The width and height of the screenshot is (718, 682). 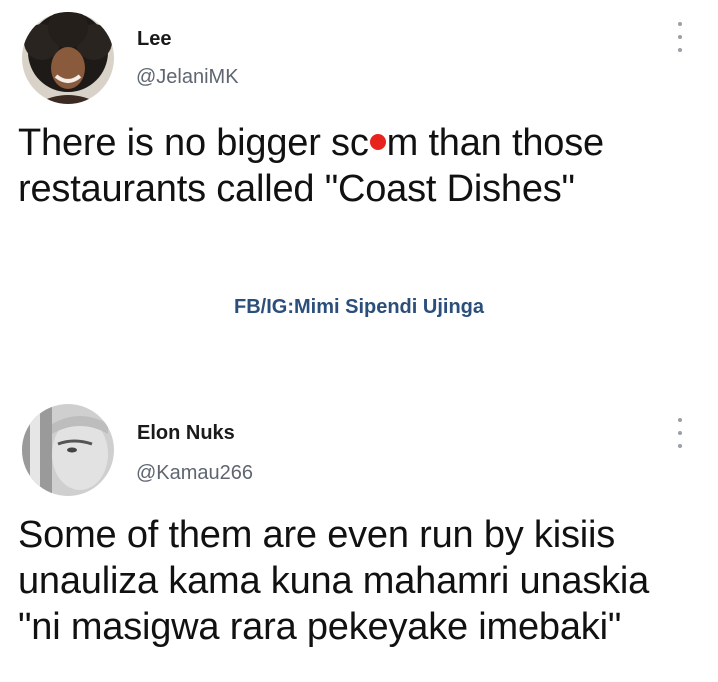 I want to click on display-name: Elon Nuks, so click(x=186, y=433).